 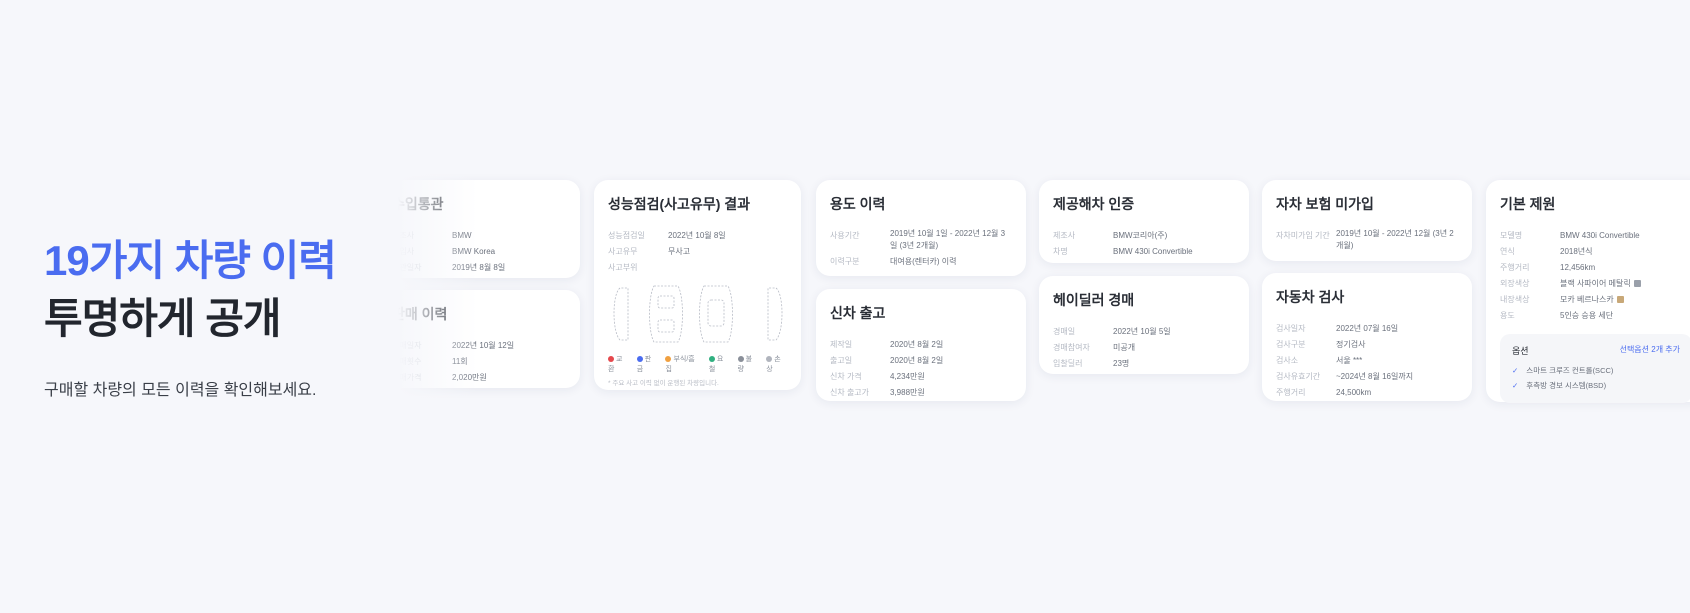 What do you see at coordinates (921, 393) in the screenshot?
I see `card-row: 신차 출고가 3,988만원` at bounding box center [921, 393].